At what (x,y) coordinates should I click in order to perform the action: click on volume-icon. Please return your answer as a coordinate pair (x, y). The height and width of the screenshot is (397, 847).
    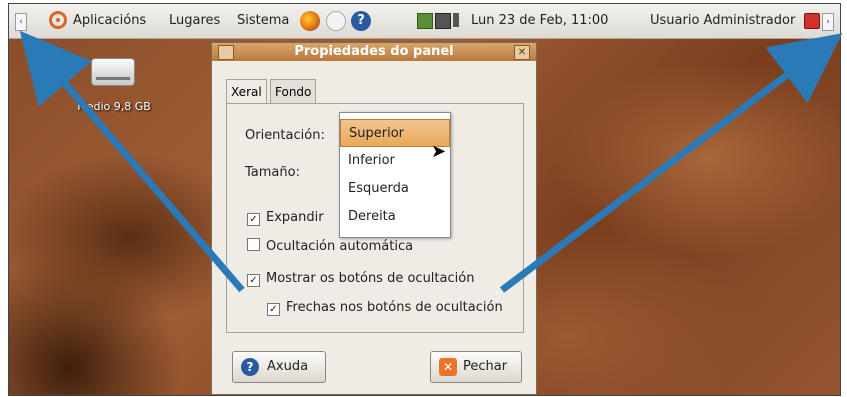
    Looking at the image, I should click on (456, 20).